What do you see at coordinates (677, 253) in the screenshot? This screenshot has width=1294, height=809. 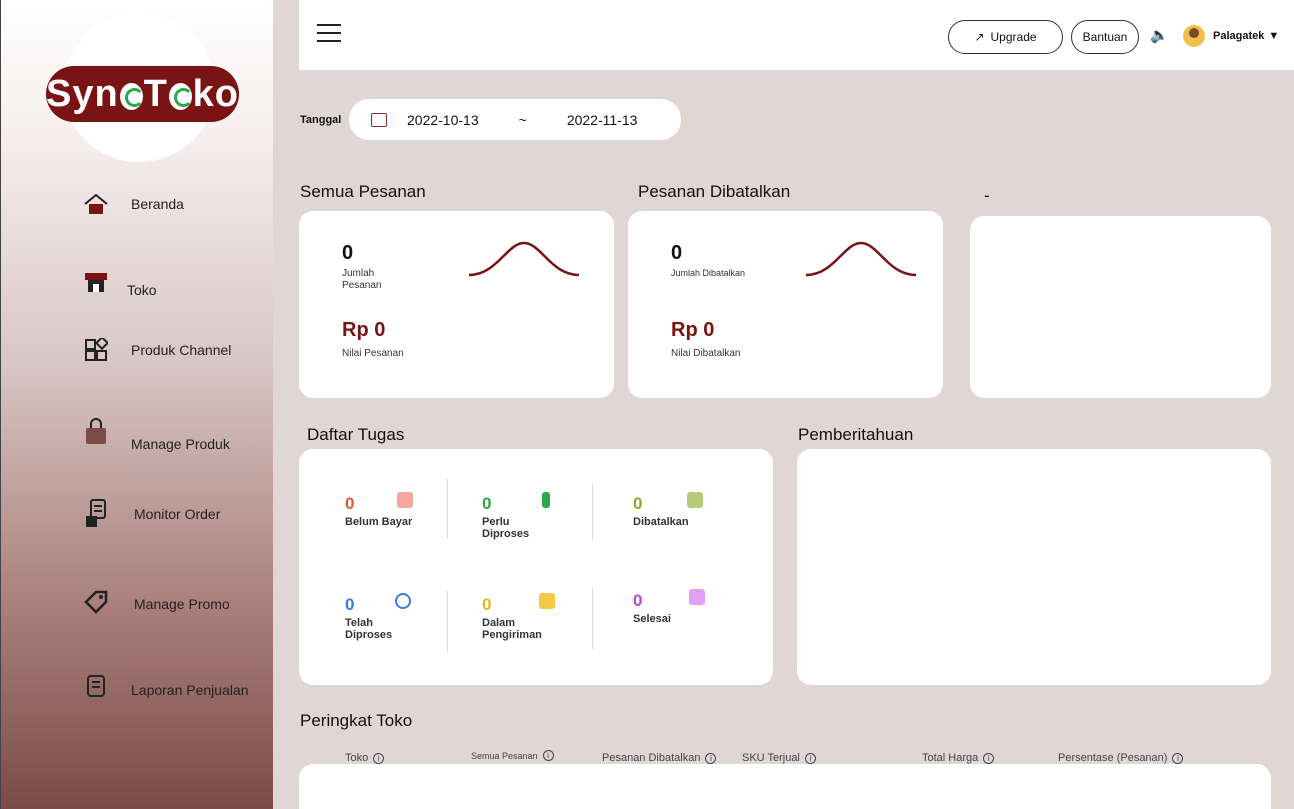 I see `jumlah-dibatalkan-value: 0` at bounding box center [677, 253].